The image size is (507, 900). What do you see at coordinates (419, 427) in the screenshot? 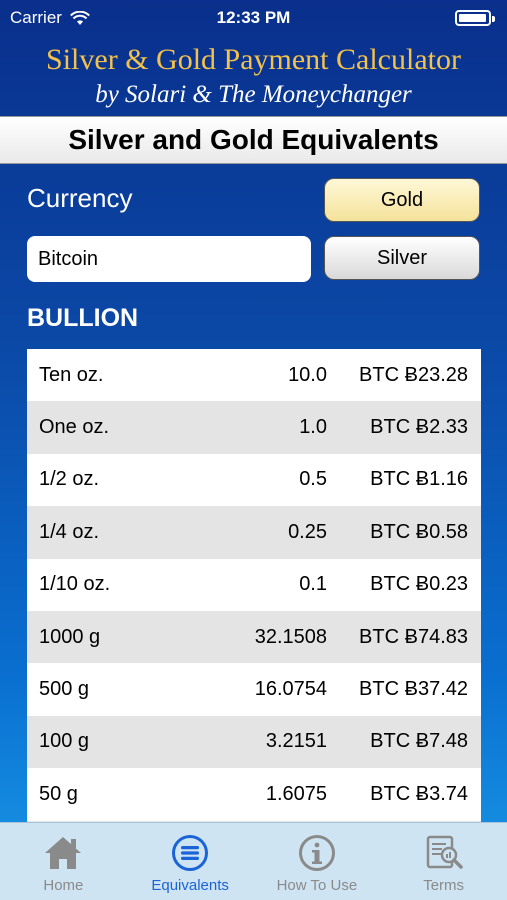
I see `row-value: BTC Ƀ2.33` at bounding box center [419, 427].